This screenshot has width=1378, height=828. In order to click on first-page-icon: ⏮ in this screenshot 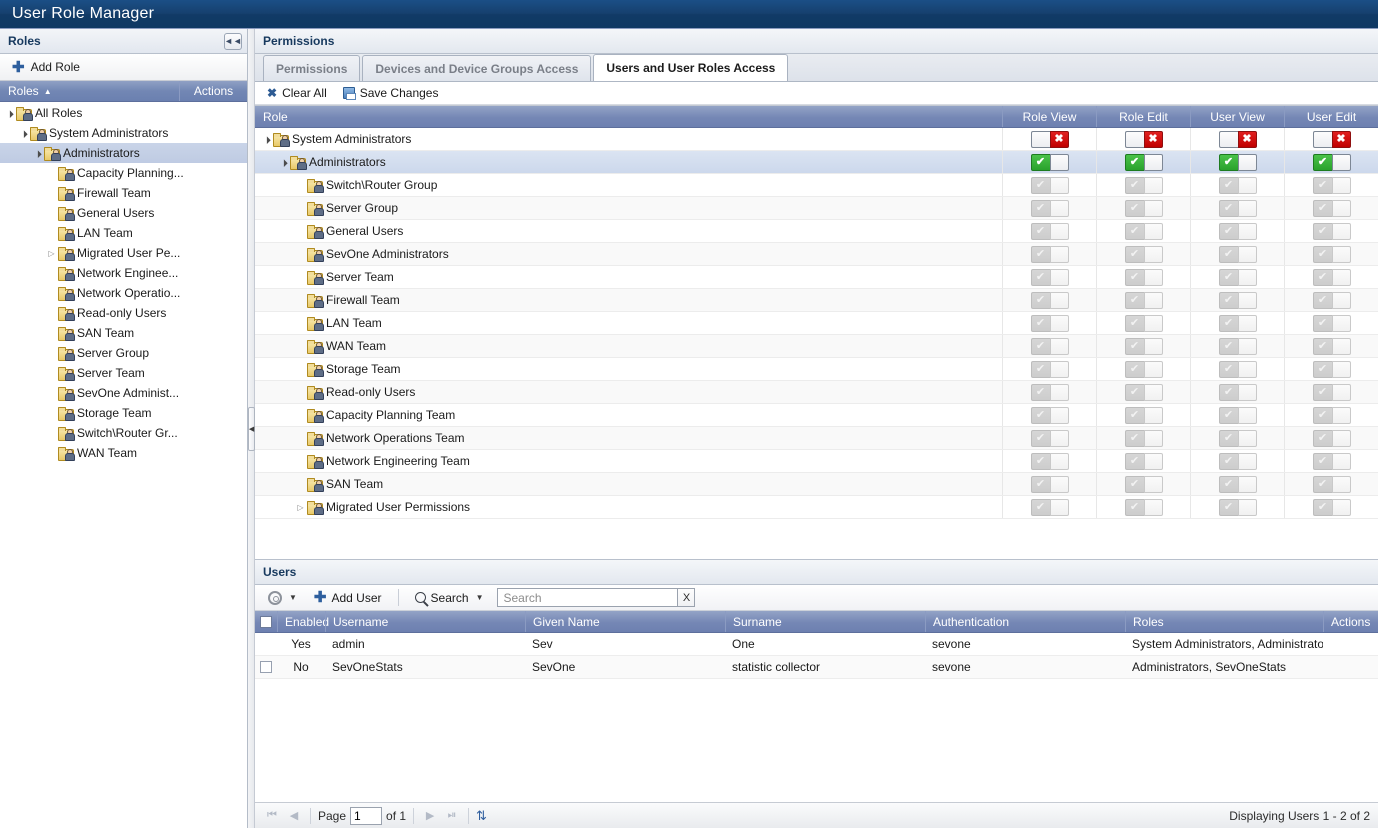, I will do `click(272, 816)`.